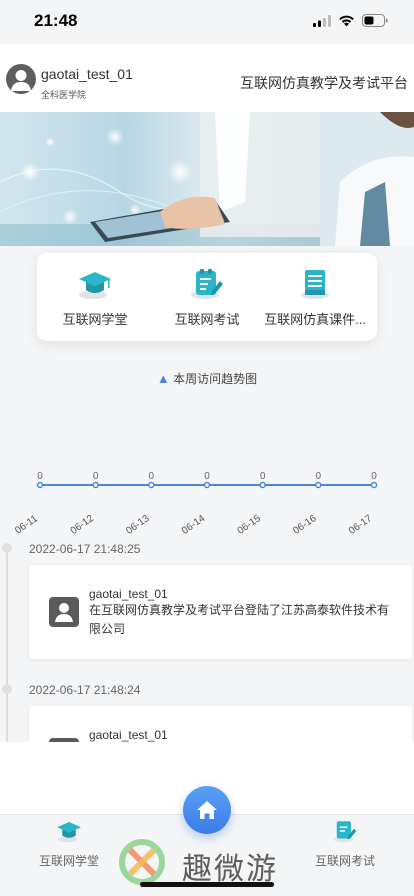  Describe the element at coordinates (346, 20) in the screenshot. I see `wifi-icon` at that location.